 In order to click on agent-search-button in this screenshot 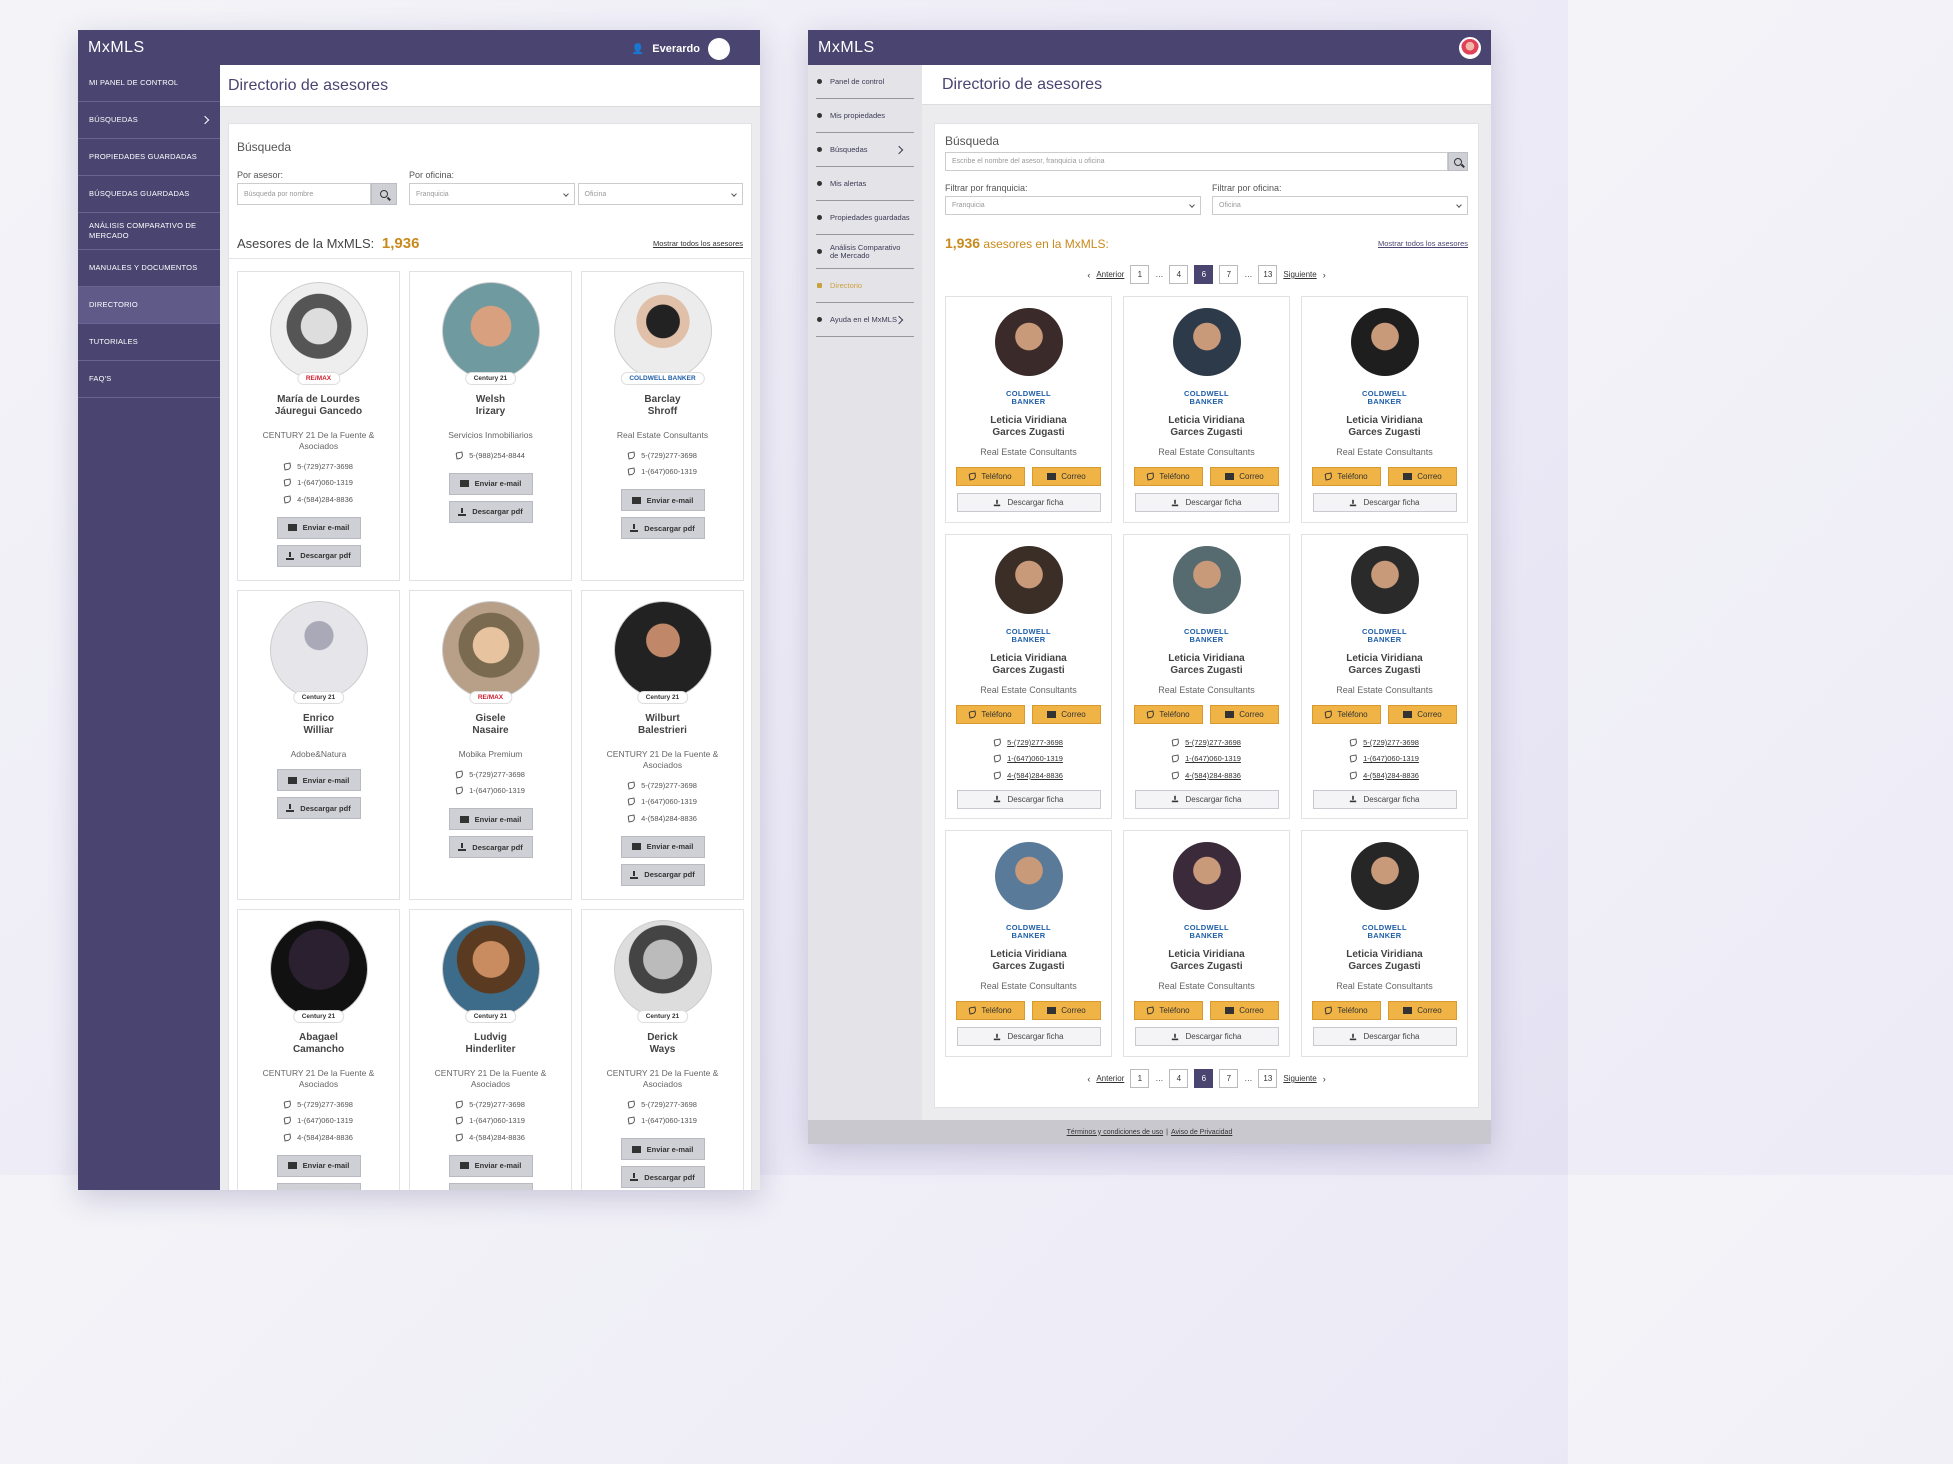, I will do `click(384, 194)`.